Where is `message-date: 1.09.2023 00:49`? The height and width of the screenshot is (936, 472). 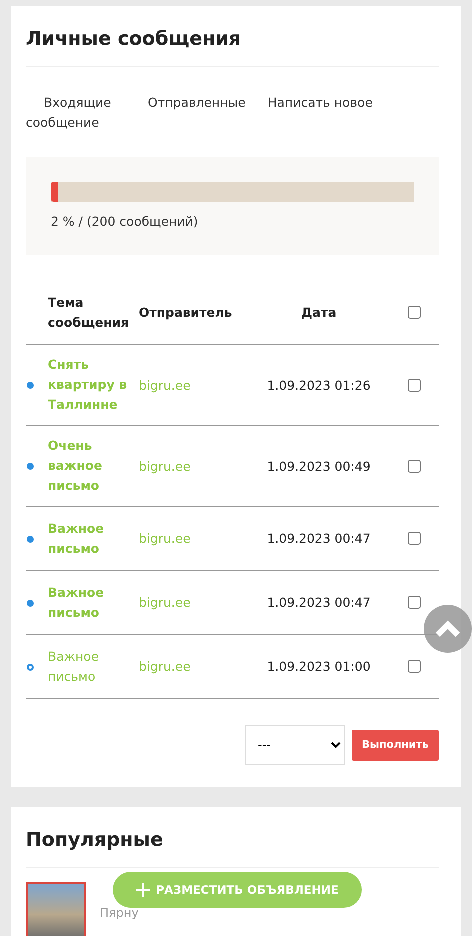
message-date: 1.09.2023 00:49 is located at coordinates (319, 466).